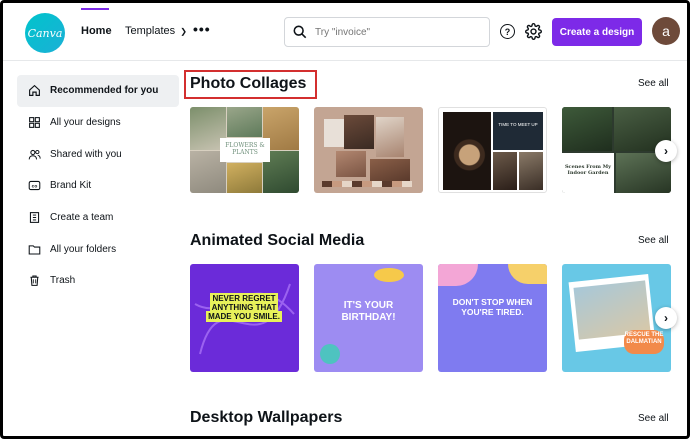 This screenshot has height=439, width=690. What do you see at coordinates (395, 32) in the screenshot?
I see `search-input` at bounding box center [395, 32].